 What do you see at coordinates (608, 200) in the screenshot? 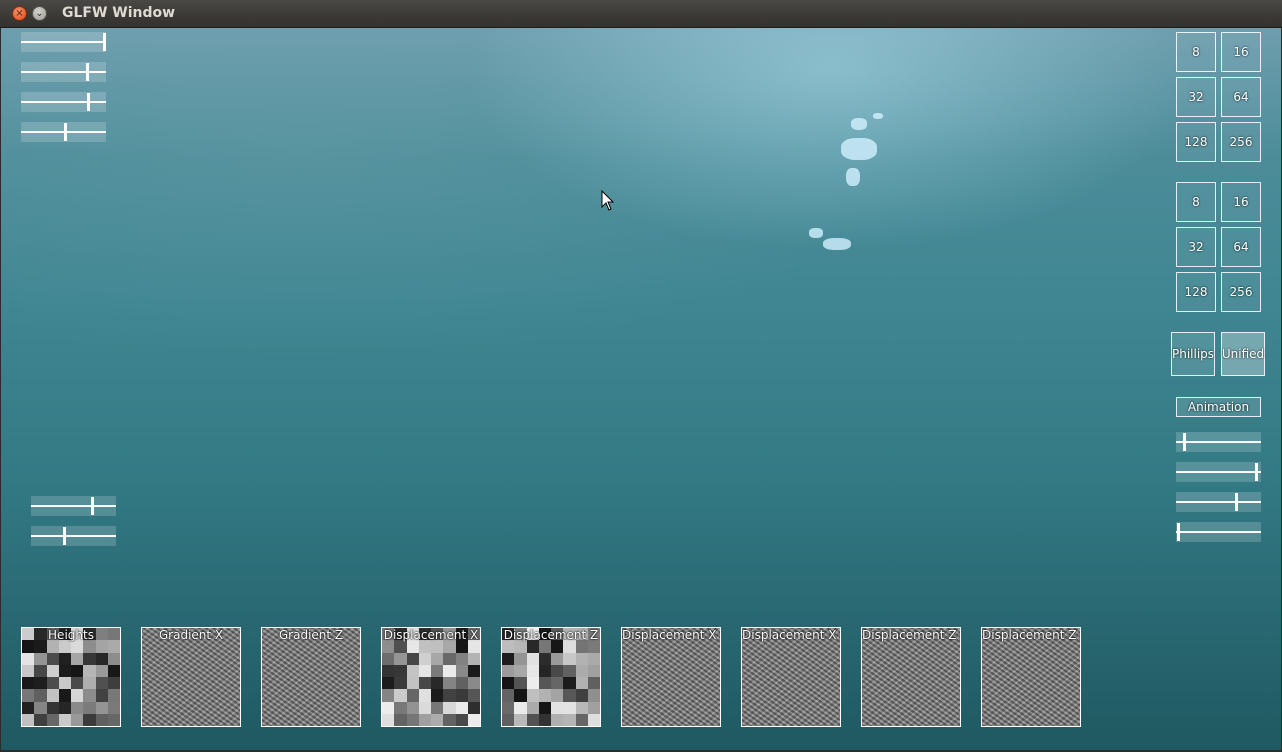
I see `mouse-cursor-icon` at bounding box center [608, 200].